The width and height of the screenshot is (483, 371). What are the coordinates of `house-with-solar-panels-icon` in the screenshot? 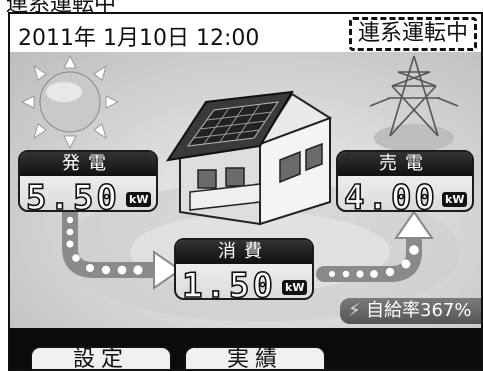 It's located at (249, 158).